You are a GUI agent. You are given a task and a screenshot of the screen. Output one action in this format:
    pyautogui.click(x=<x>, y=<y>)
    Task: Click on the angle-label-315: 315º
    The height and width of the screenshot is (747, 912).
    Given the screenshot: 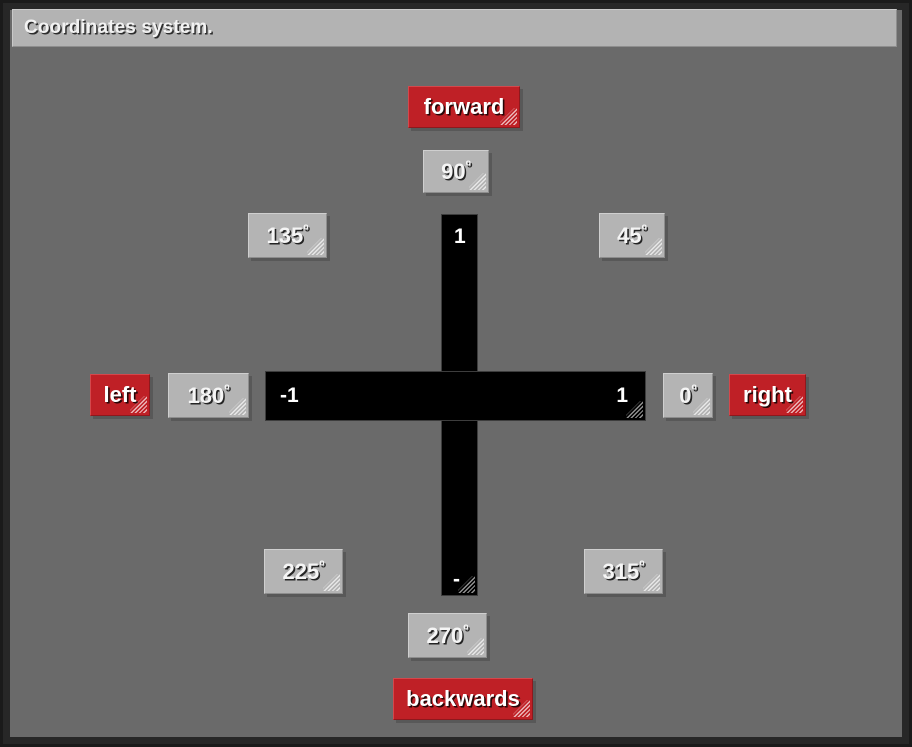 What is the action you would take?
    pyautogui.click(x=623, y=571)
    